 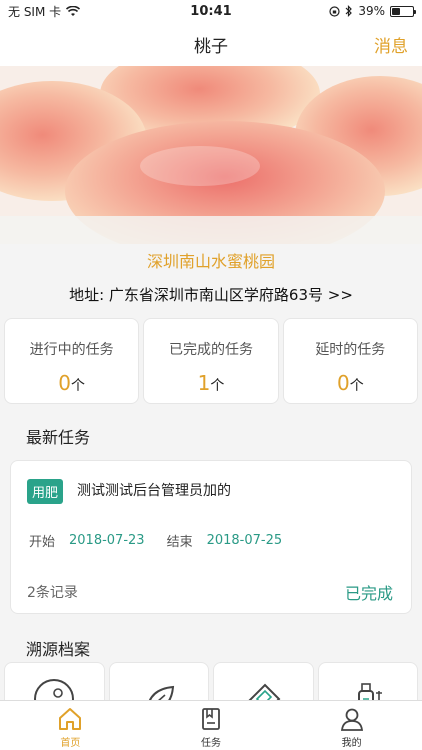 I want to click on stat-delayed: 延时的任务 0个, so click(x=350, y=361).